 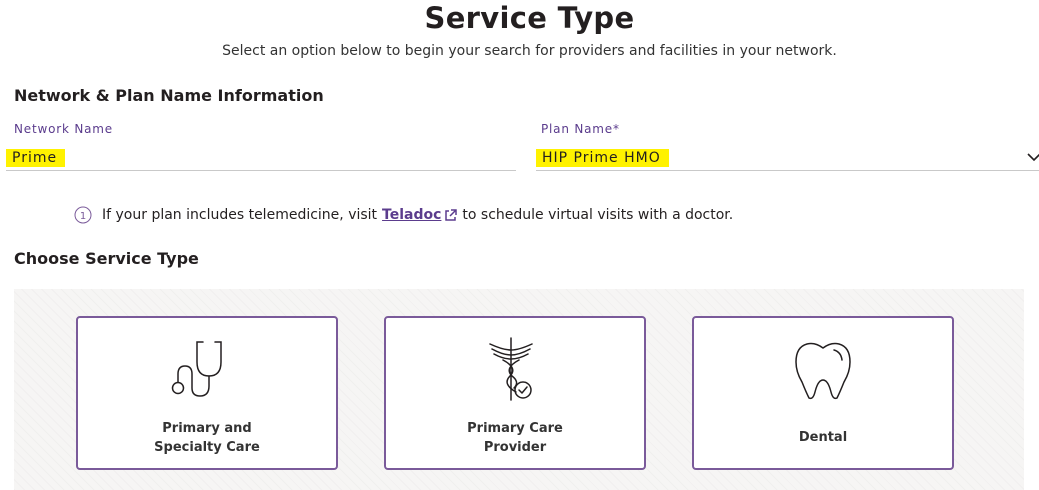 I want to click on plan-name-select: HIP Prime HMO, so click(x=787, y=158).